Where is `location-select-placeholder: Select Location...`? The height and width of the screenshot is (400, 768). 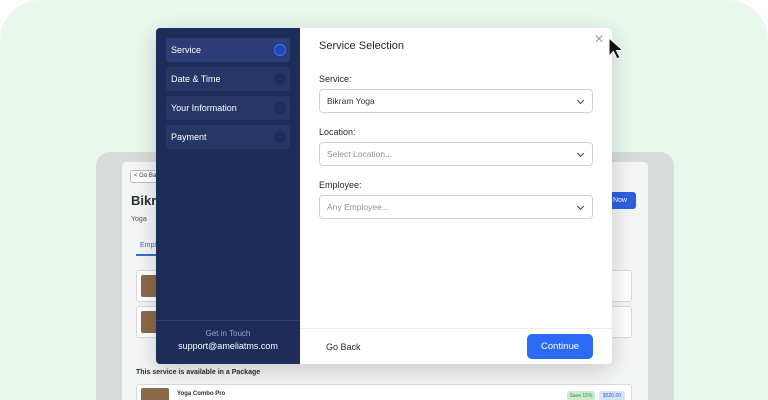
location-select-placeholder: Select Location... is located at coordinates (360, 154).